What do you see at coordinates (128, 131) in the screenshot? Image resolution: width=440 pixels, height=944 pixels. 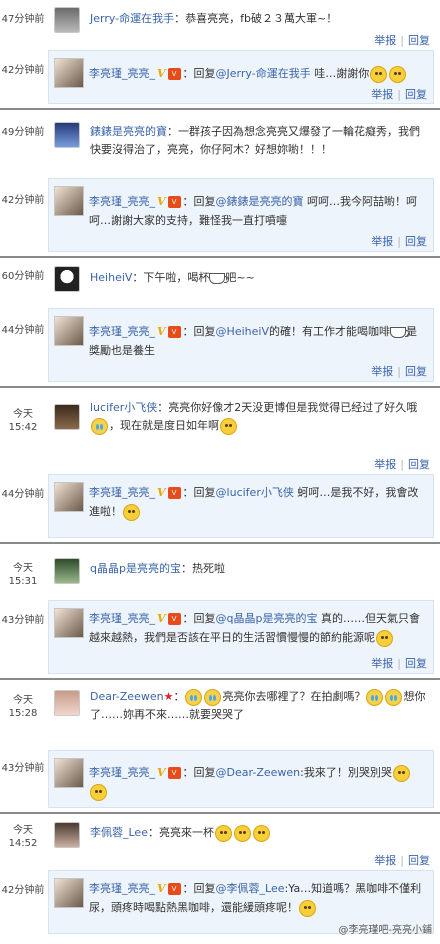 I see `username-link: 錶錶是亮亮的寶` at bounding box center [128, 131].